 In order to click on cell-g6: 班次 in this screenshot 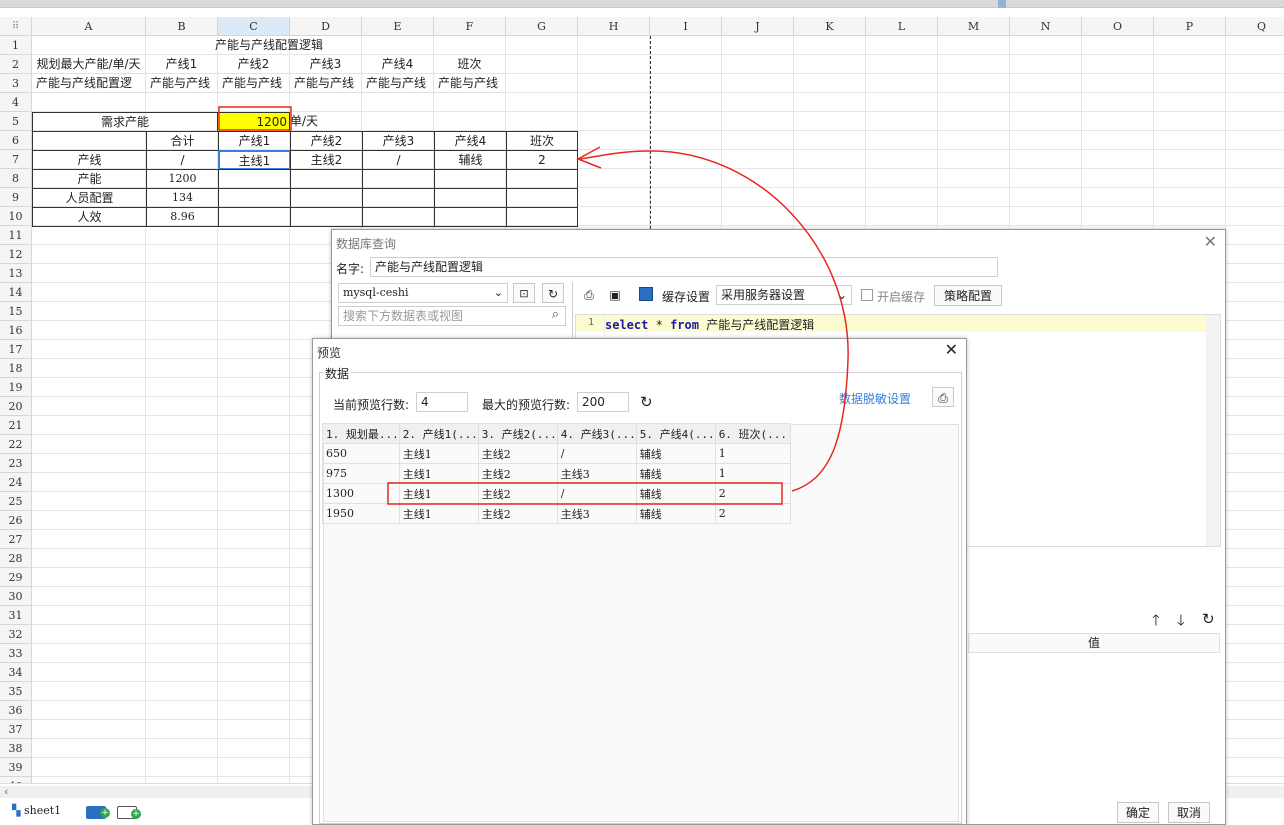, I will do `click(542, 141)`.